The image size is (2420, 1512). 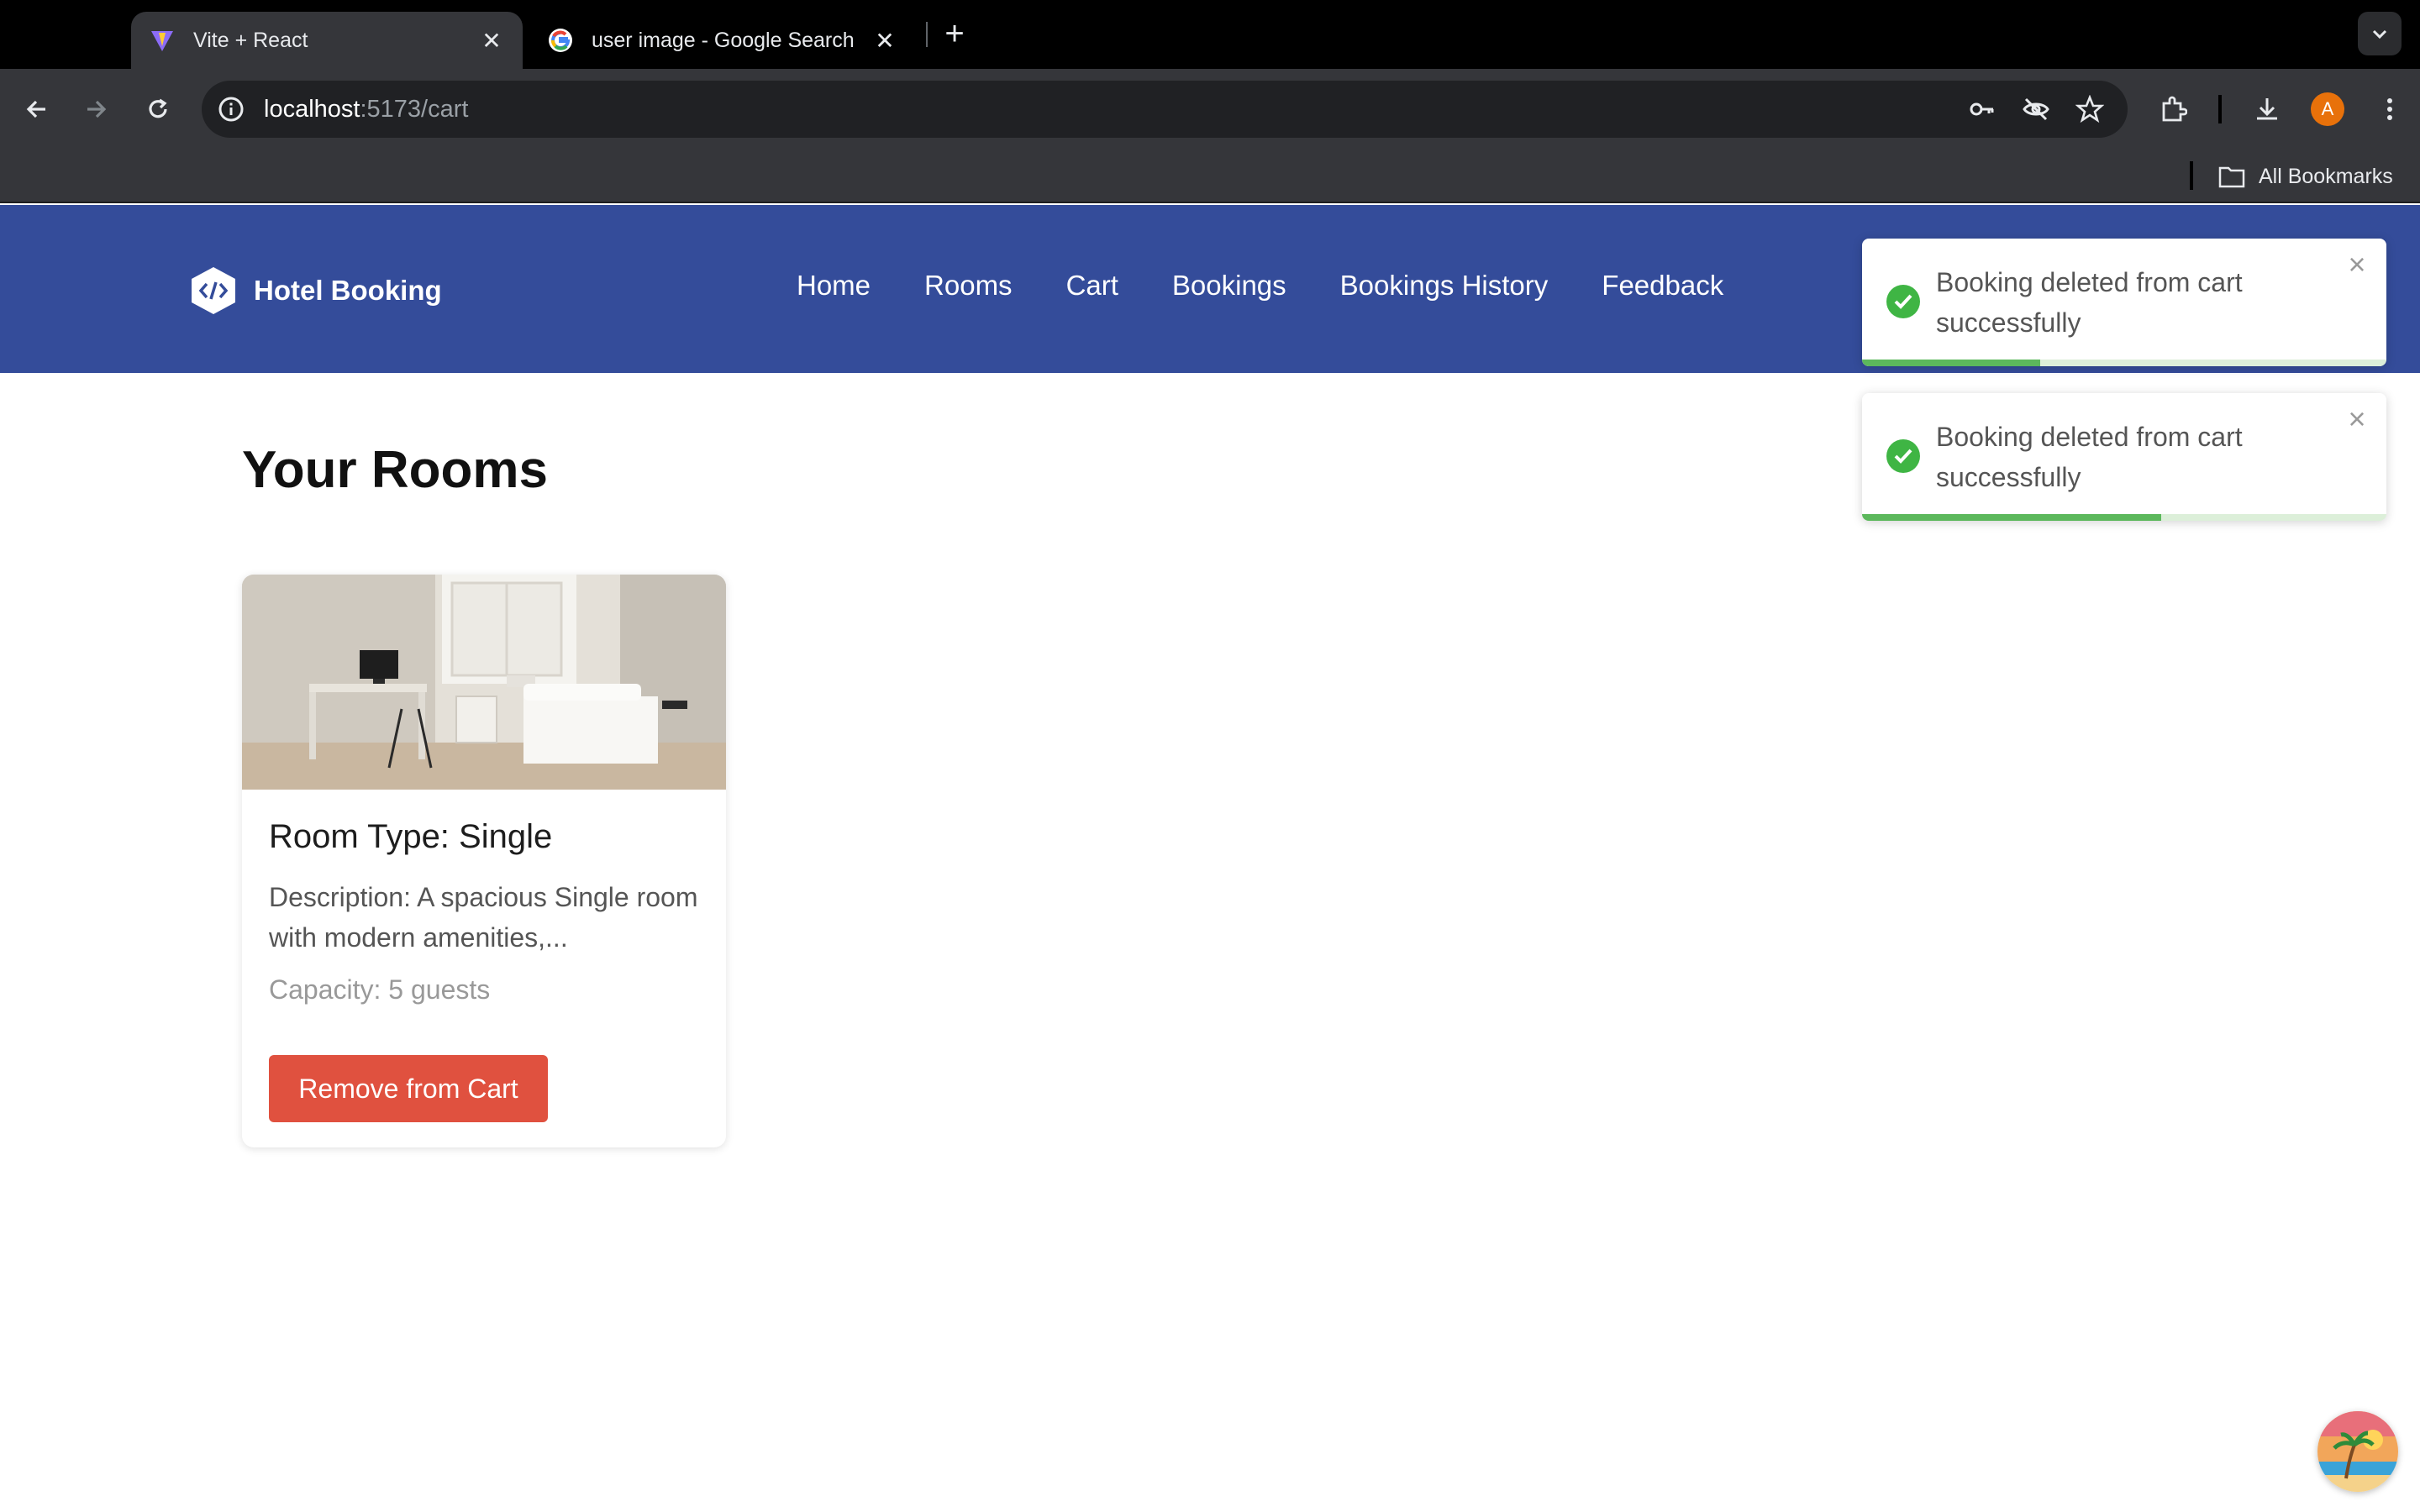 What do you see at coordinates (2231, 177) in the screenshot?
I see `folder-icon` at bounding box center [2231, 177].